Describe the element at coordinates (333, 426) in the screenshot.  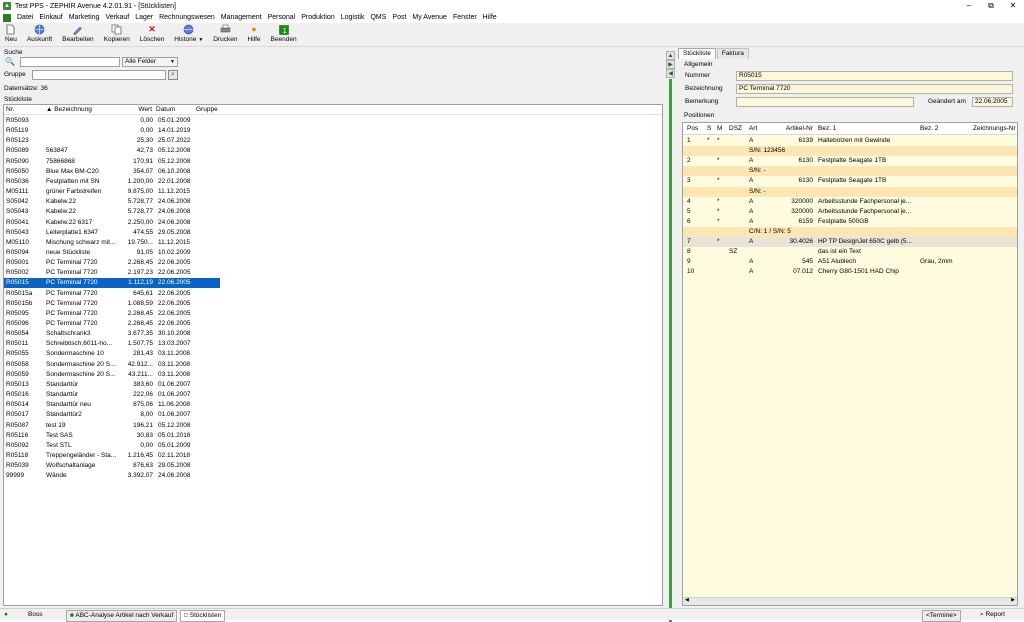
I see `list-row: R05087 test 19 196,21 05.12.2008` at that location.